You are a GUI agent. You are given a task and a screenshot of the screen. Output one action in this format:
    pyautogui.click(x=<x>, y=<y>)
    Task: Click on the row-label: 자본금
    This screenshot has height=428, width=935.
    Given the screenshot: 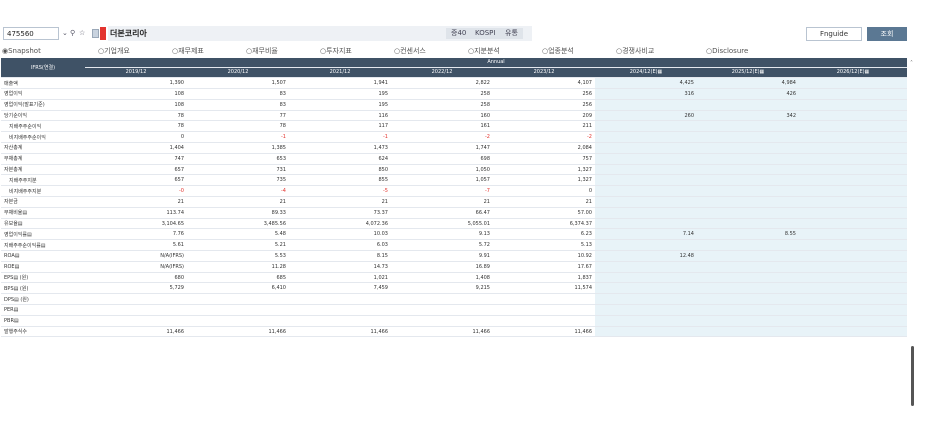 What is the action you would take?
    pyautogui.click(x=43, y=202)
    